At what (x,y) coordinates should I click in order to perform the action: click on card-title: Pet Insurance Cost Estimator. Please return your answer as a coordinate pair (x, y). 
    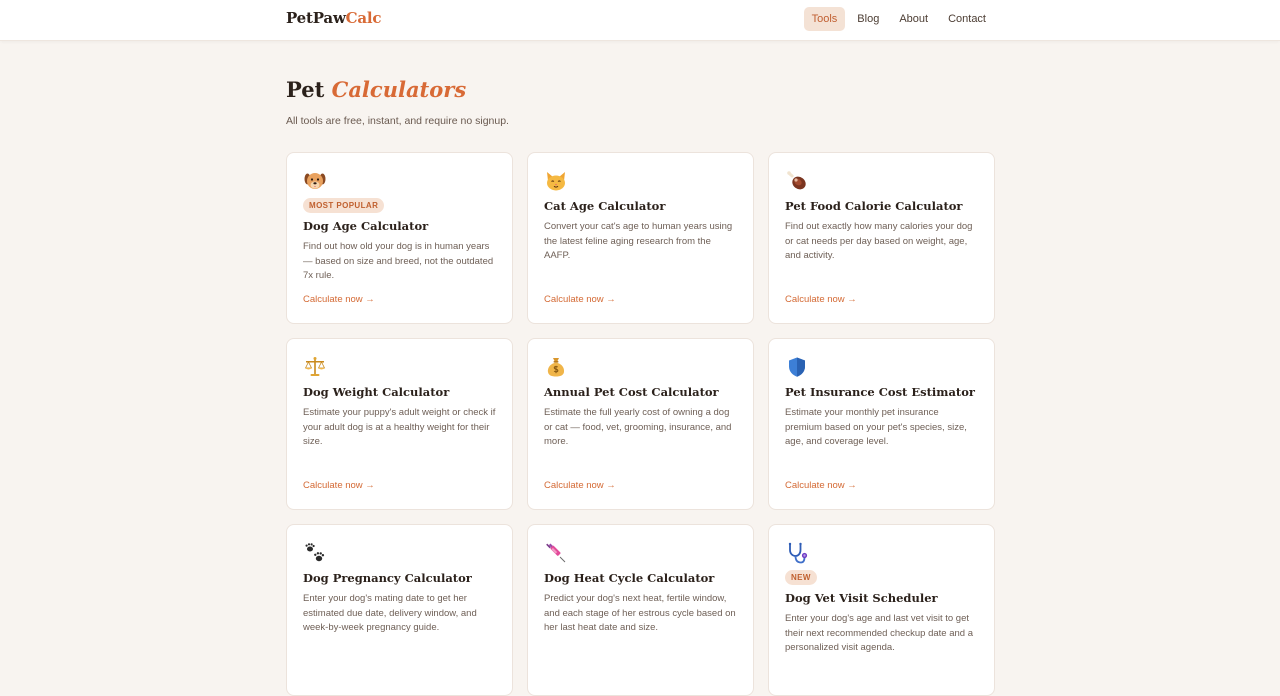
    Looking at the image, I should click on (880, 392).